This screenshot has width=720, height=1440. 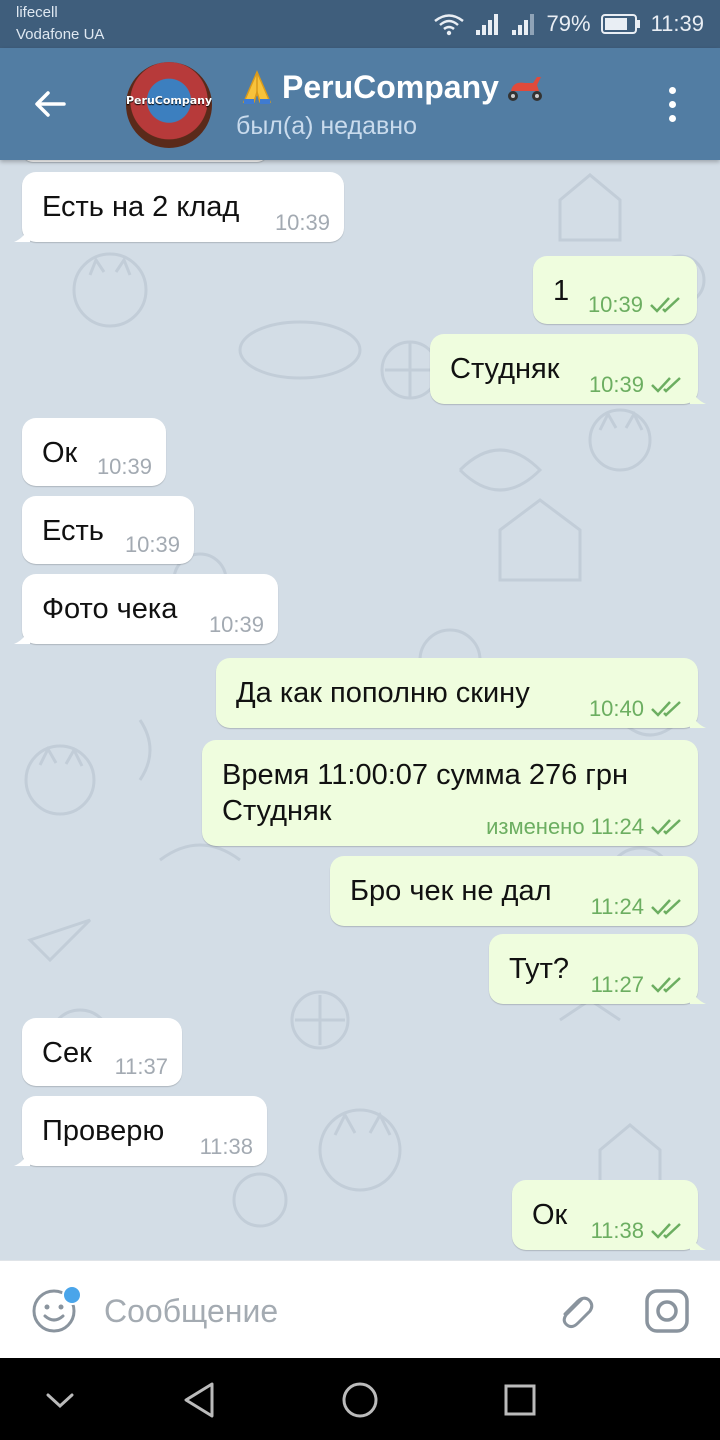 What do you see at coordinates (667, 1311) in the screenshot?
I see `camera-button` at bounding box center [667, 1311].